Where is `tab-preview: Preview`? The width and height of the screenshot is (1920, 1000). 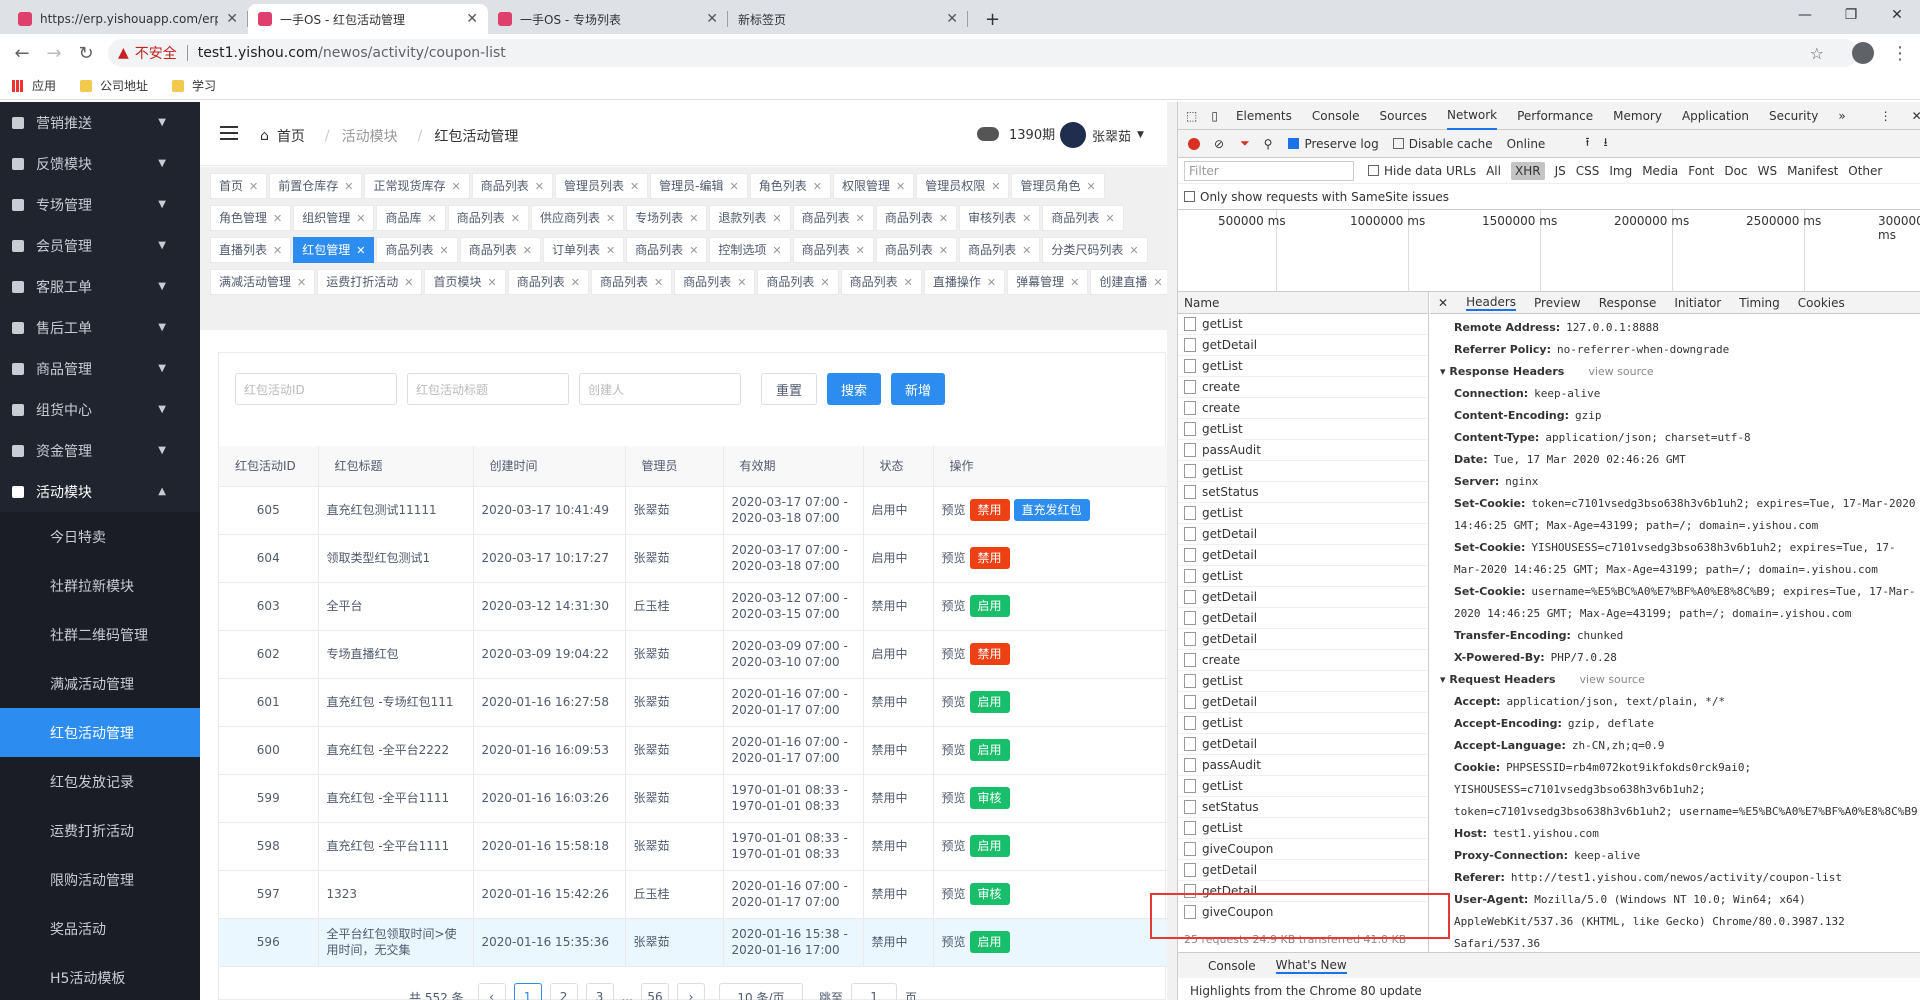 tab-preview: Preview is located at coordinates (1557, 303).